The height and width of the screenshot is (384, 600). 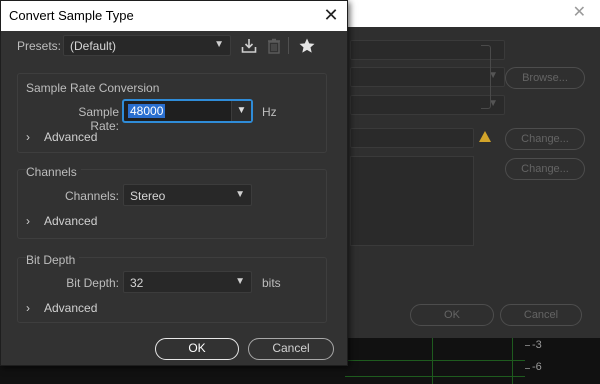 I want to click on sample-rate-unit: Hz, so click(x=269, y=112).